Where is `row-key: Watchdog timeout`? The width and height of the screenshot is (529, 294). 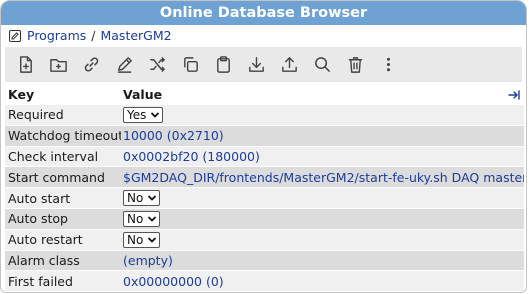
row-key: Watchdog timeout is located at coordinates (64, 136).